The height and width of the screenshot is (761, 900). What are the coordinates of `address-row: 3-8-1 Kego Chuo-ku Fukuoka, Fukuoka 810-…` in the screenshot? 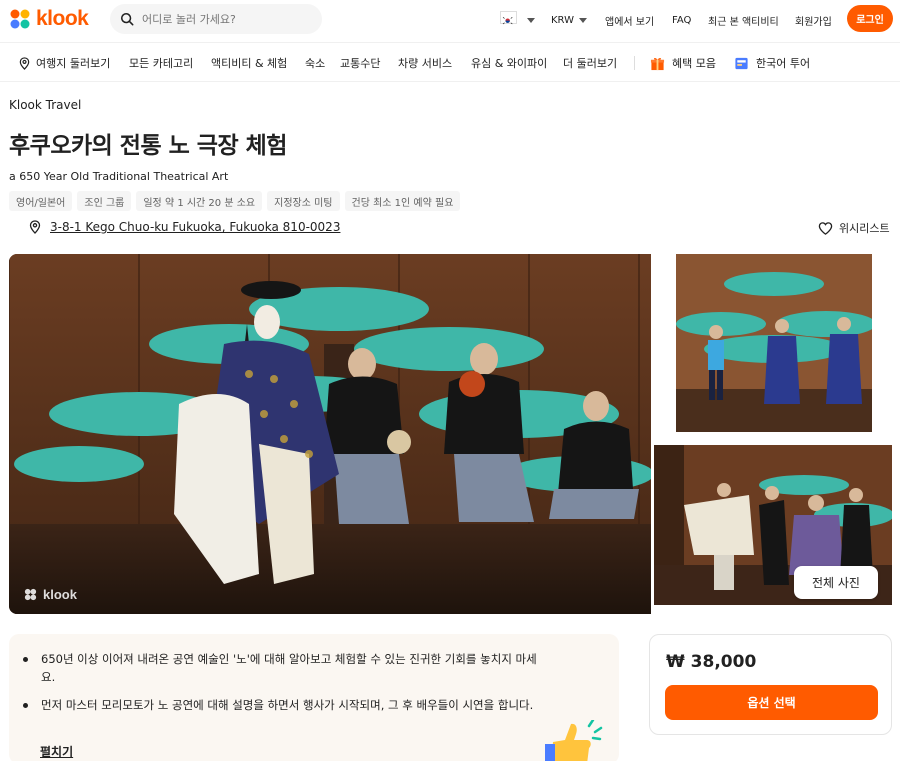 It's located at (184, 227).